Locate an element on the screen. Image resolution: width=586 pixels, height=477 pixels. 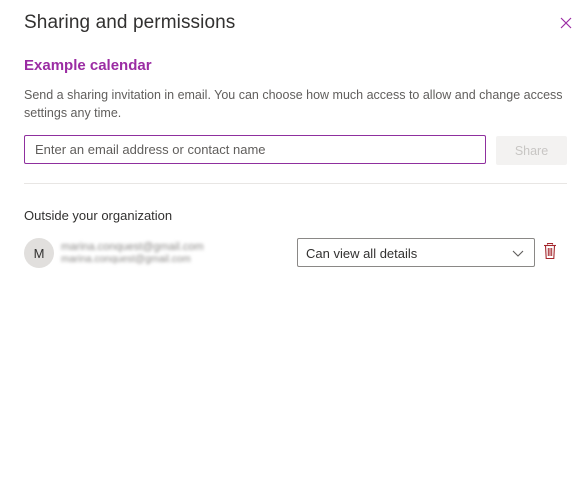
close-icon is located at coordinates (566, 23).